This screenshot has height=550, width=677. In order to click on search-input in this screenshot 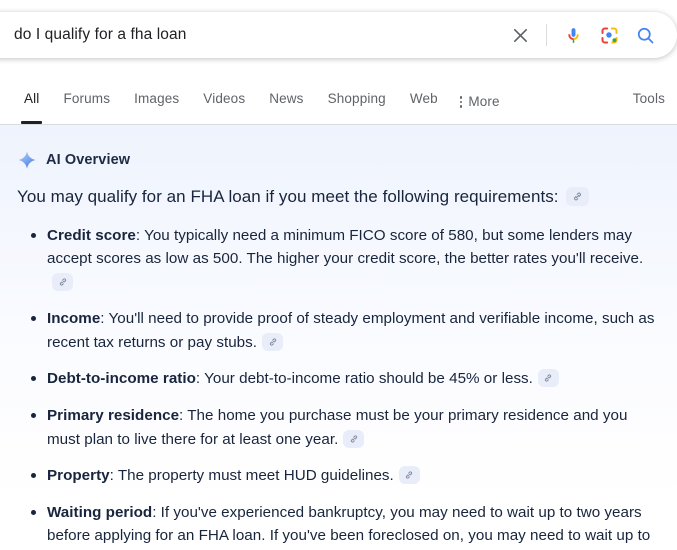, I will do `click(258, 35)`.